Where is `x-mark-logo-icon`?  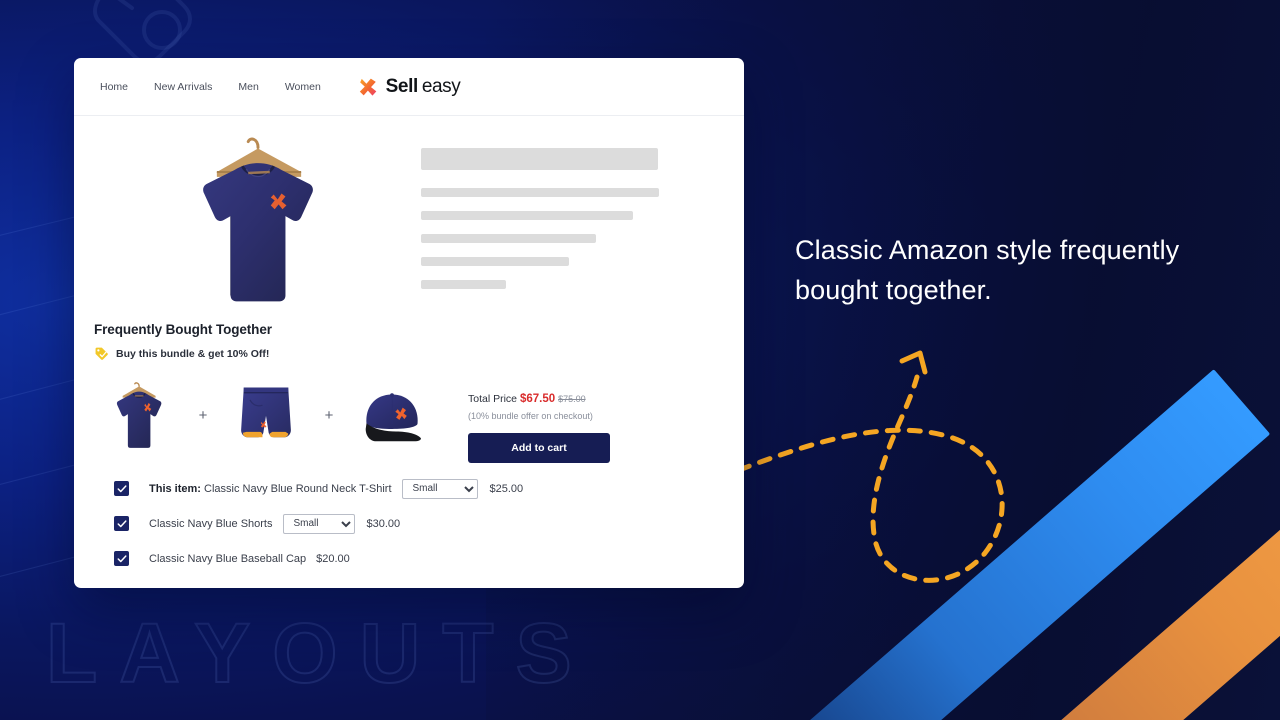 x-mark-logo-icon is located at coordinates (368, 87).